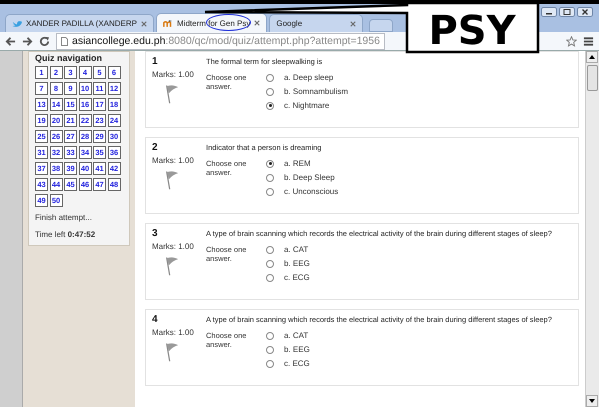 This screenshot has height=407, width=599. What do you see at coordinates (567, 12) in the screenshot?
I see `maximize-icon` at bounding box center [567, 12].